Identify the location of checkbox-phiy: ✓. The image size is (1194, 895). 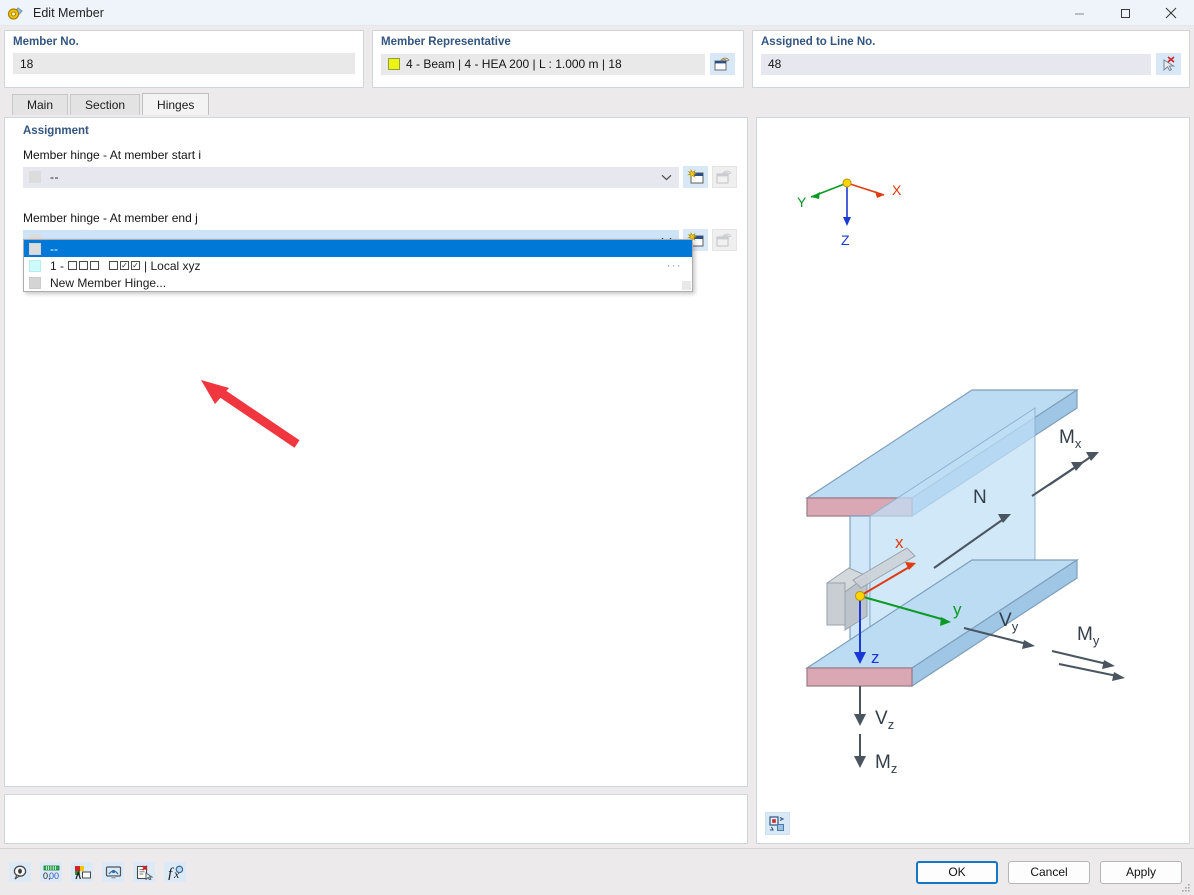
(125, 265).